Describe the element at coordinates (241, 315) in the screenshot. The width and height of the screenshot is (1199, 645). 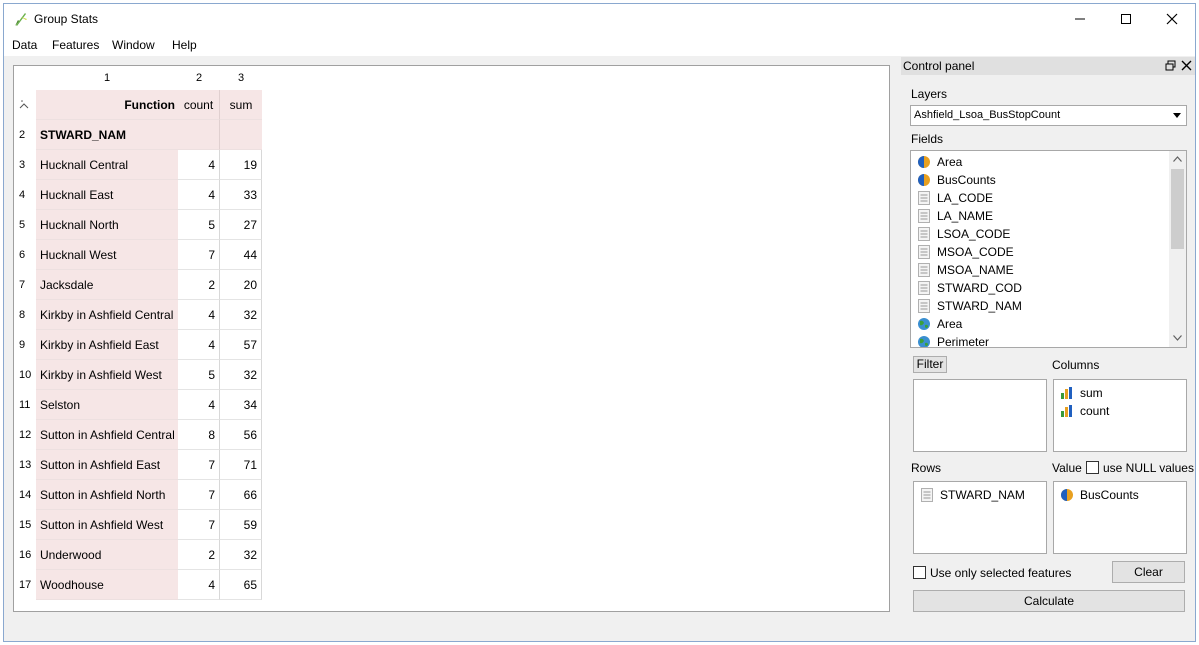
I see `sum-cell: 32` at that location.